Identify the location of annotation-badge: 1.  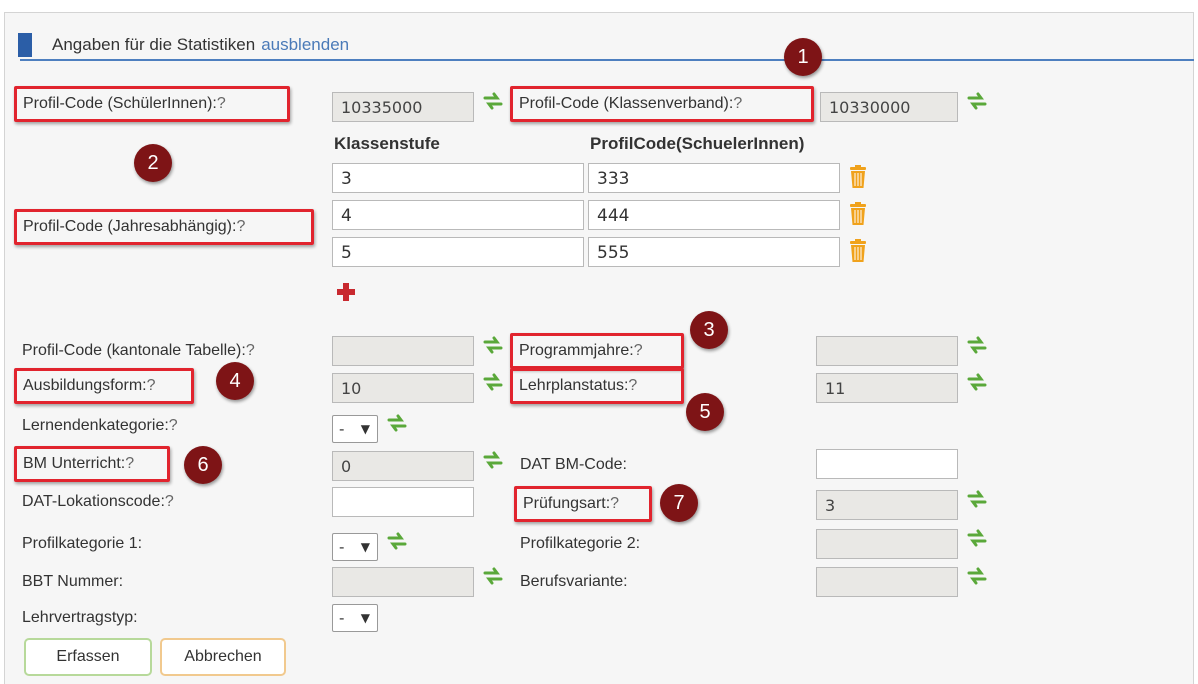
(803, 57).